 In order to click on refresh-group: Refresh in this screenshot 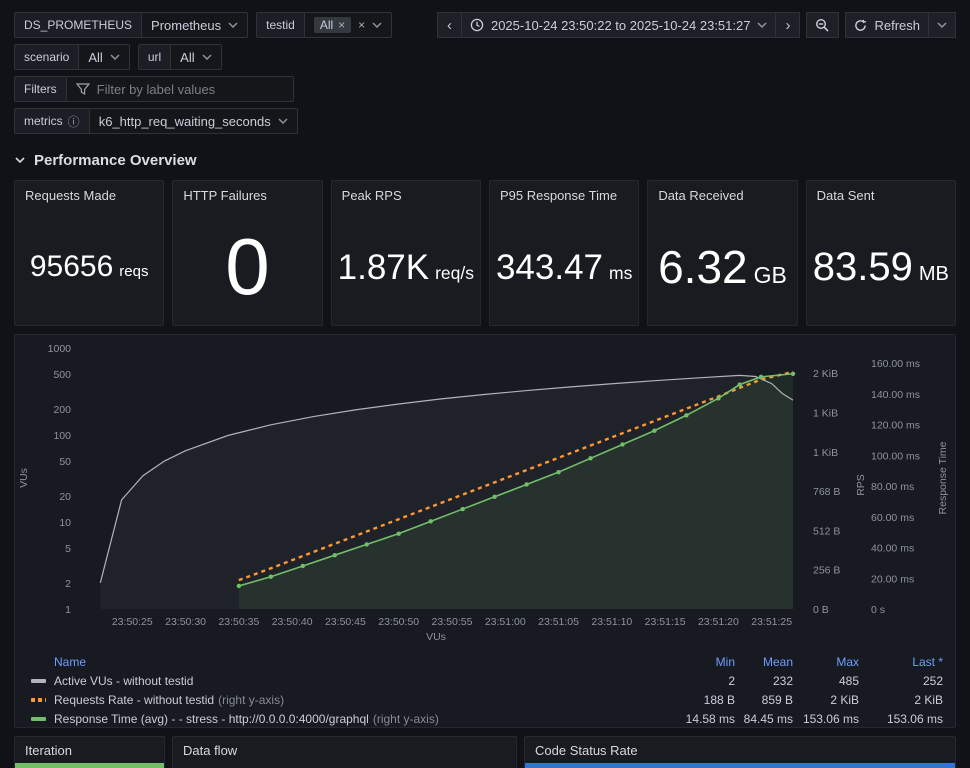, I will do `click(900, 25)`.